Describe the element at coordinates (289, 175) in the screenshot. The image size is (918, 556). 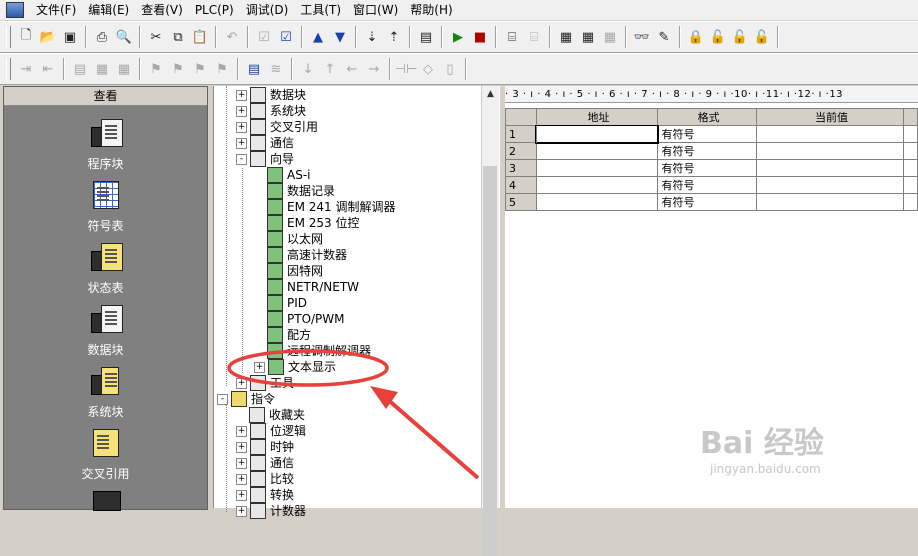
I see `tree-item: AS-i` at that location.